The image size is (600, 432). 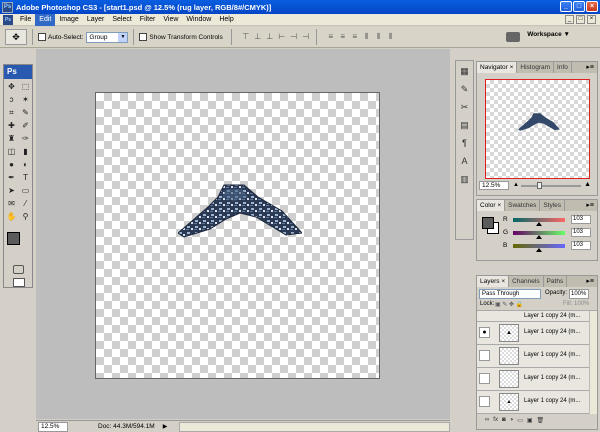 I want to click on doc-minimize-button: _, so click(x=569, y=19).